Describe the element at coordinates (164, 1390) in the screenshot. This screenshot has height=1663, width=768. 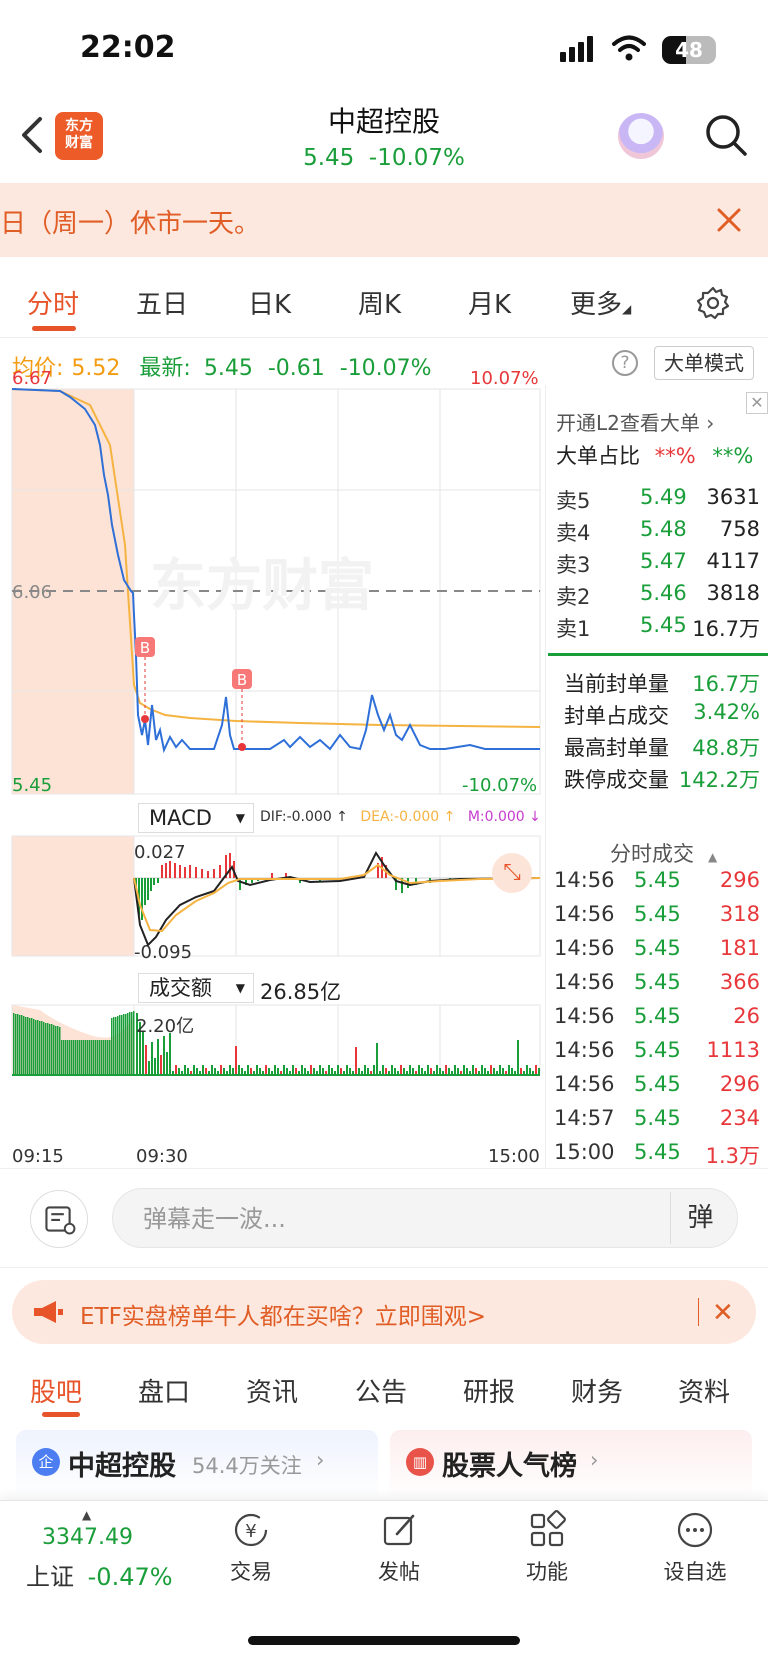
I see `tab-pankou: 盘口` at that location.